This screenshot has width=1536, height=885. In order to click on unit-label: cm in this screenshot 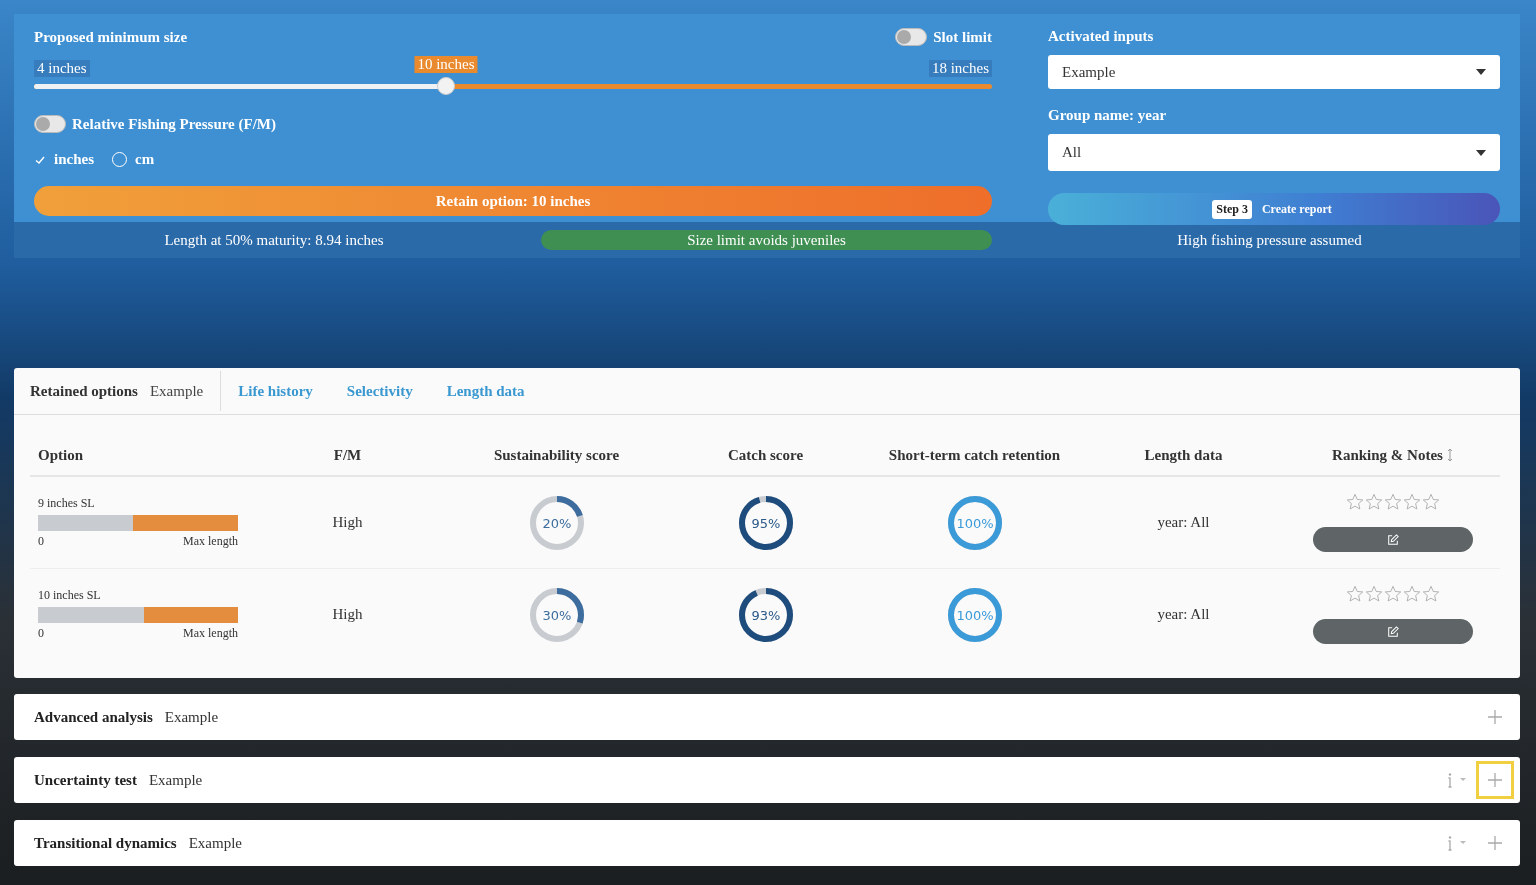, I will do `click(145, 159)`.